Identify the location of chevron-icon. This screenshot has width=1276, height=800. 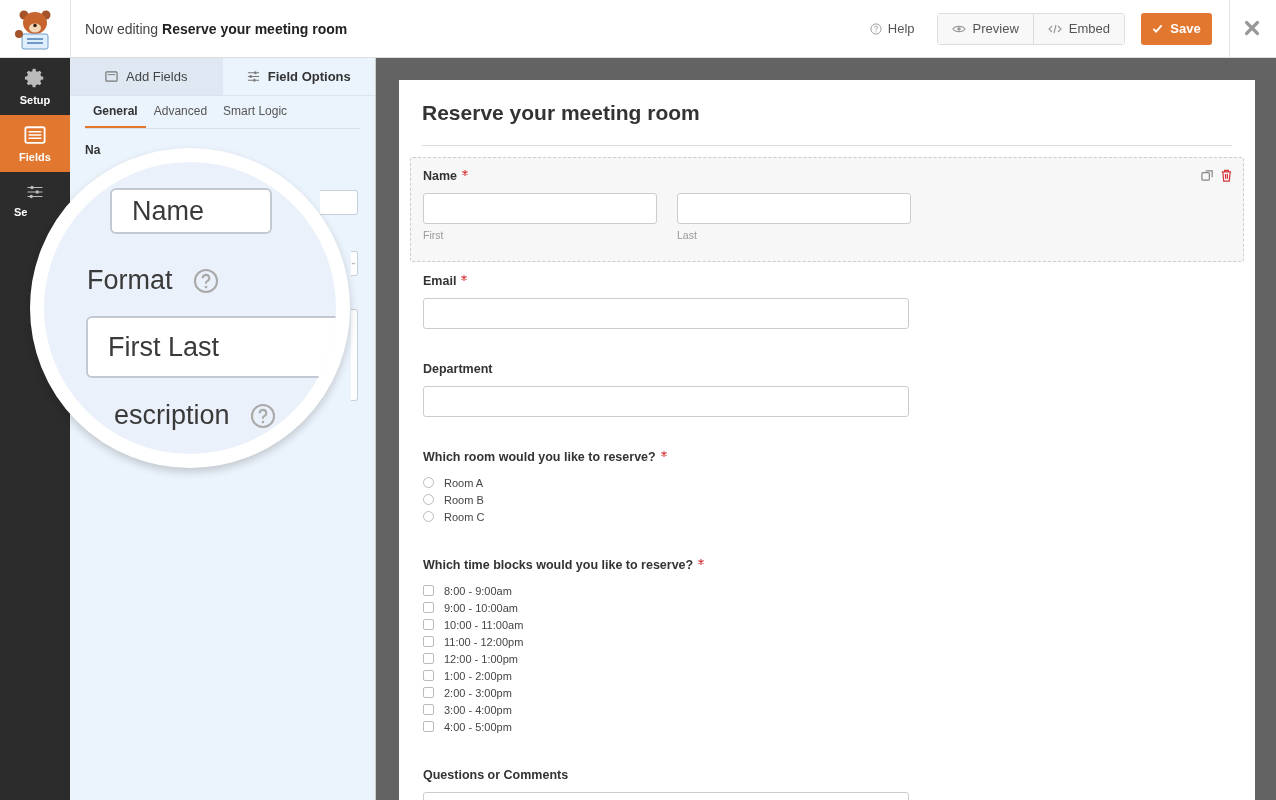
(353, 263).